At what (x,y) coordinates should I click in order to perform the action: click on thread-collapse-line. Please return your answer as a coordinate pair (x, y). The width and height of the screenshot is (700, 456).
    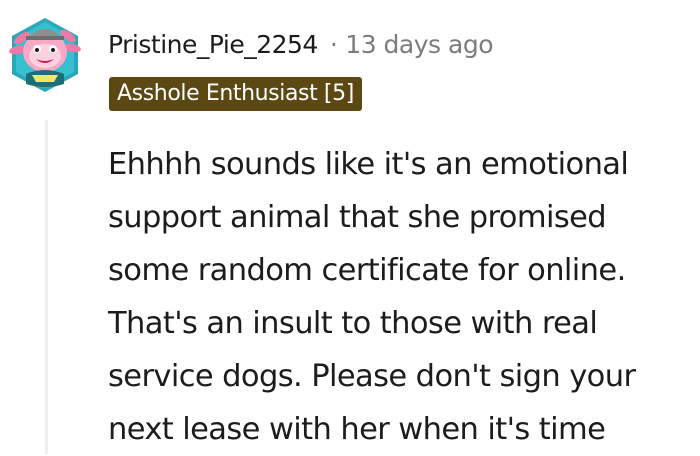
    Looking at the image, I should click on (46, 287).